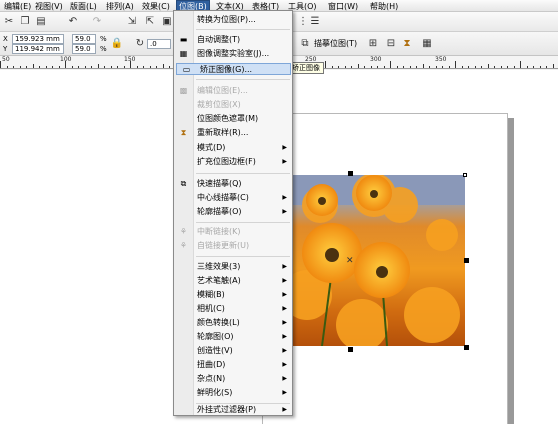 The height and width of the screenshot is (424, 558). What do you see at coordinates (233, 198) in the screenshot?
I see `menu-item-centerline-trace: 中心线描摹(C) ▶` at bounding box center [233, 198].